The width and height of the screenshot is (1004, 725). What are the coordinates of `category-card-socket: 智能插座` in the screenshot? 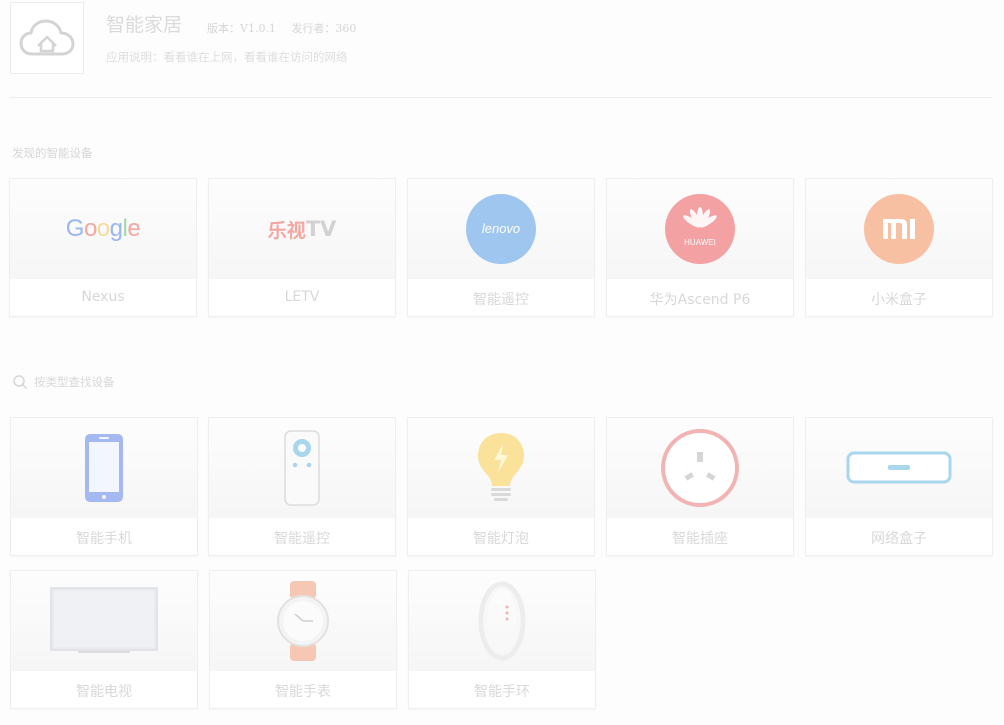 It's located at (700, 486).